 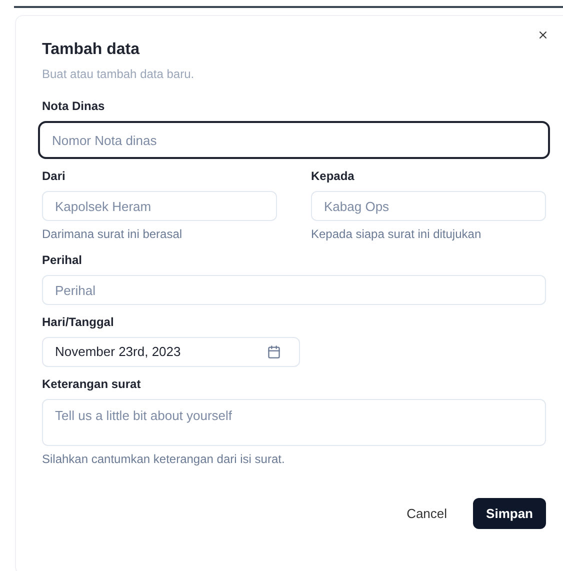 I want to click on helper-text: Silahkan cantumkan keterangan dari isi surat., so click(x=164, y=459).